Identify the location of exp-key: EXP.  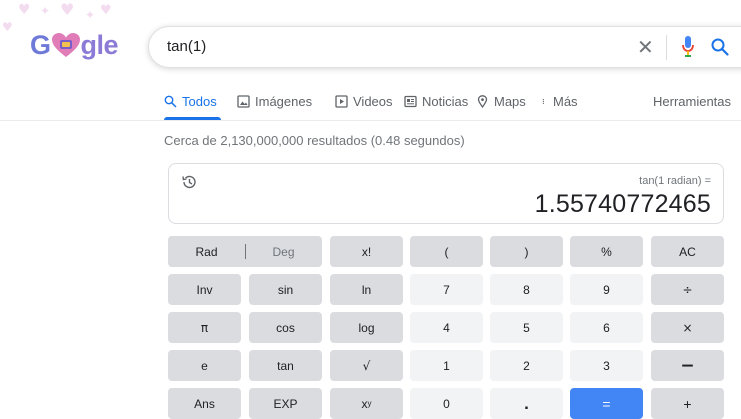
(285, 403).